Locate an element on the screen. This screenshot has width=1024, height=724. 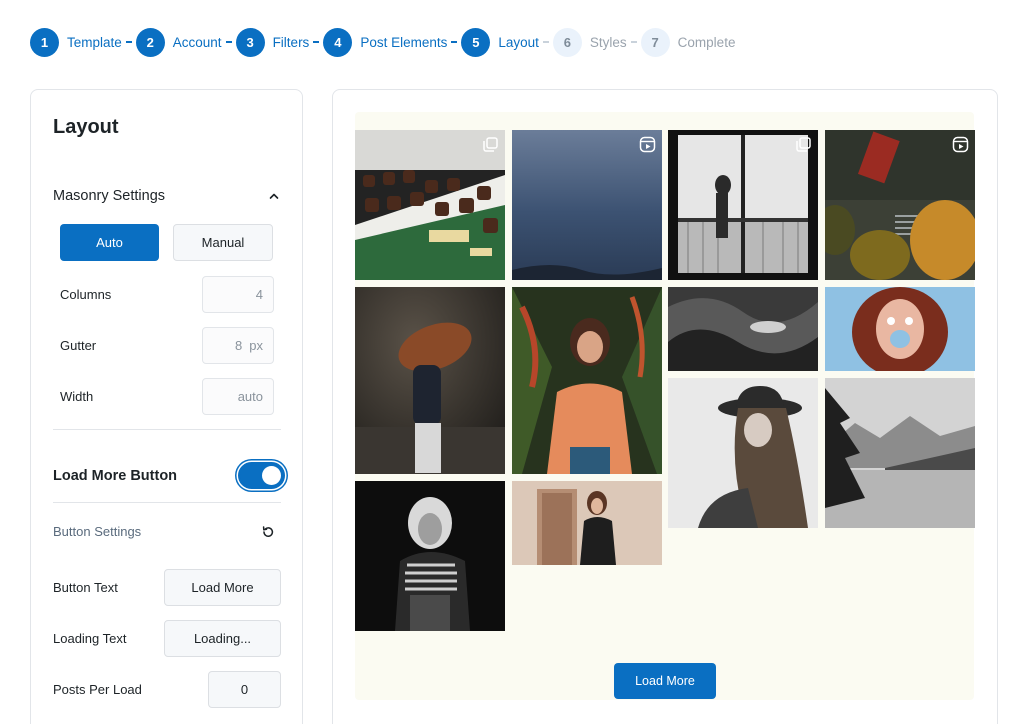
hair-flip-woman-photo is located at coordinates (430, 380).